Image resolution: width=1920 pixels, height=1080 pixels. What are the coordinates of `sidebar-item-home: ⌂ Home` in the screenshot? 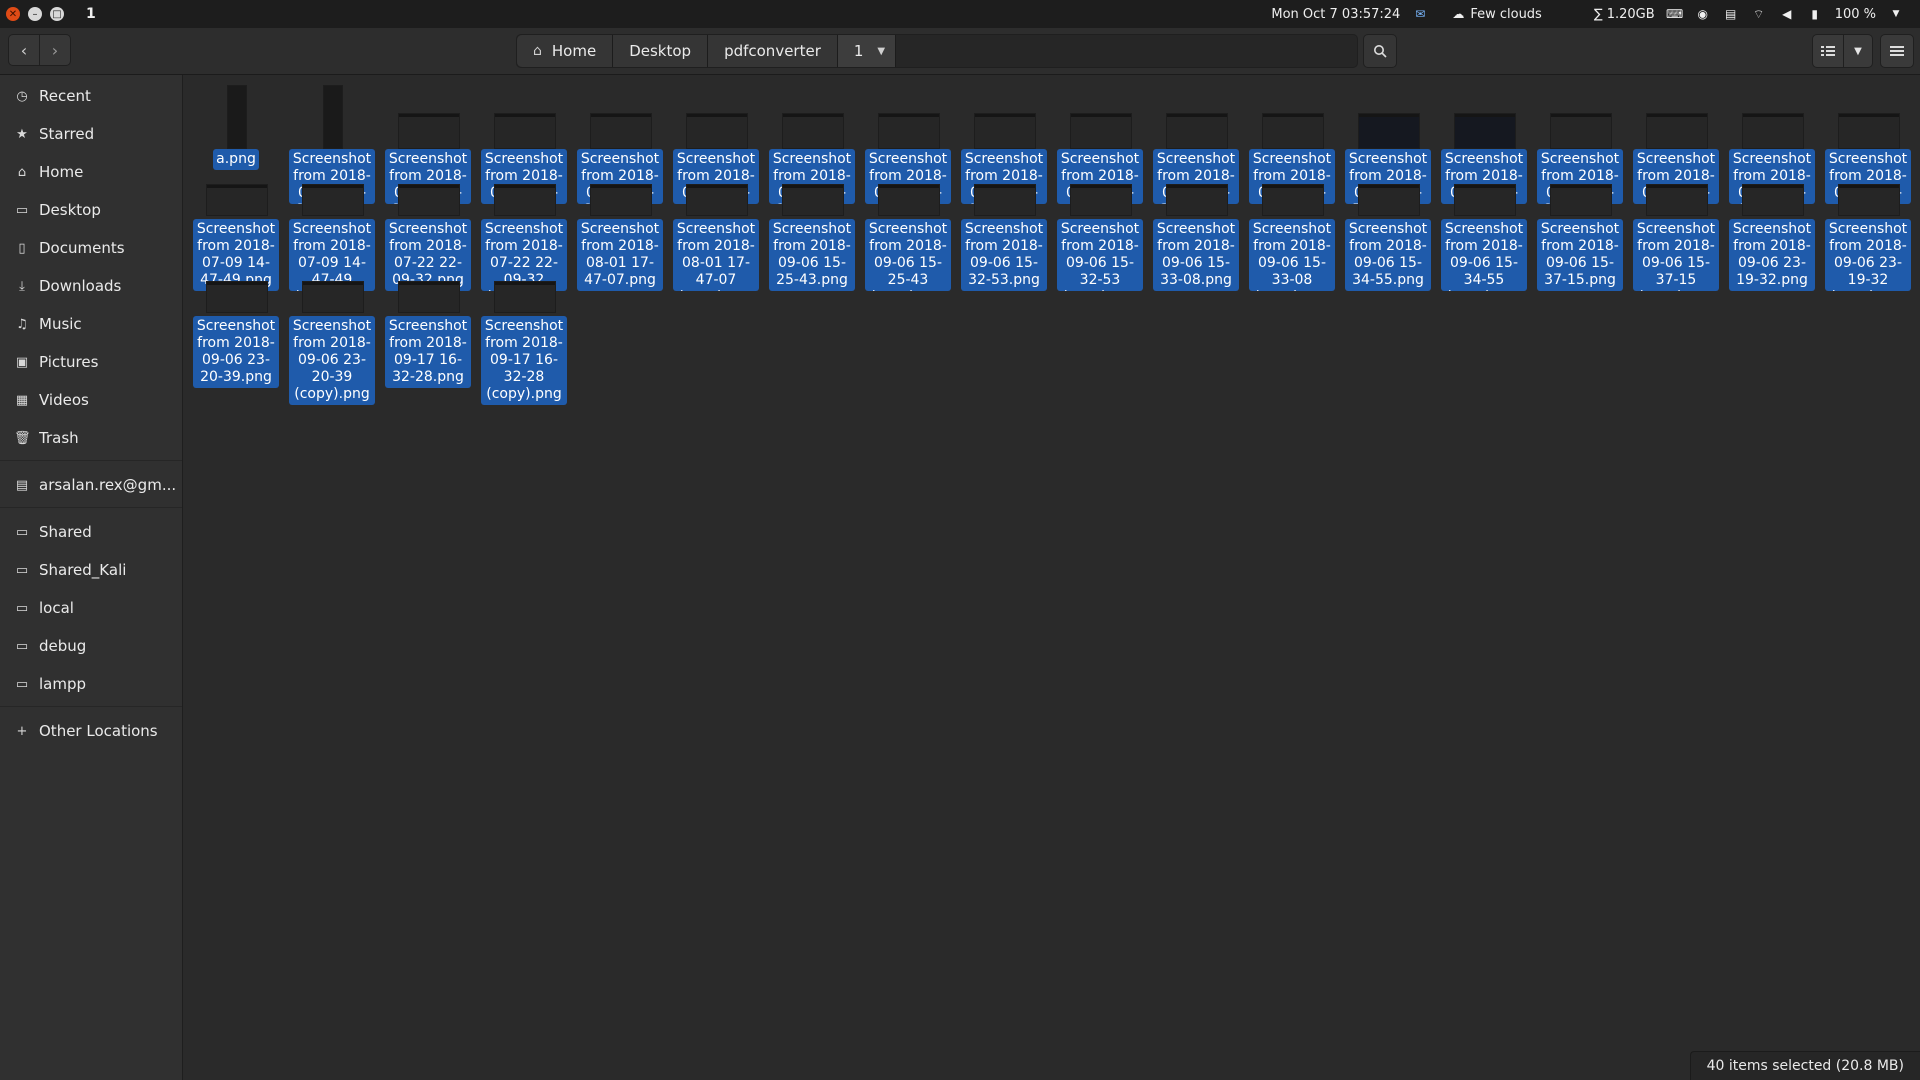 It's located at (91, 172).